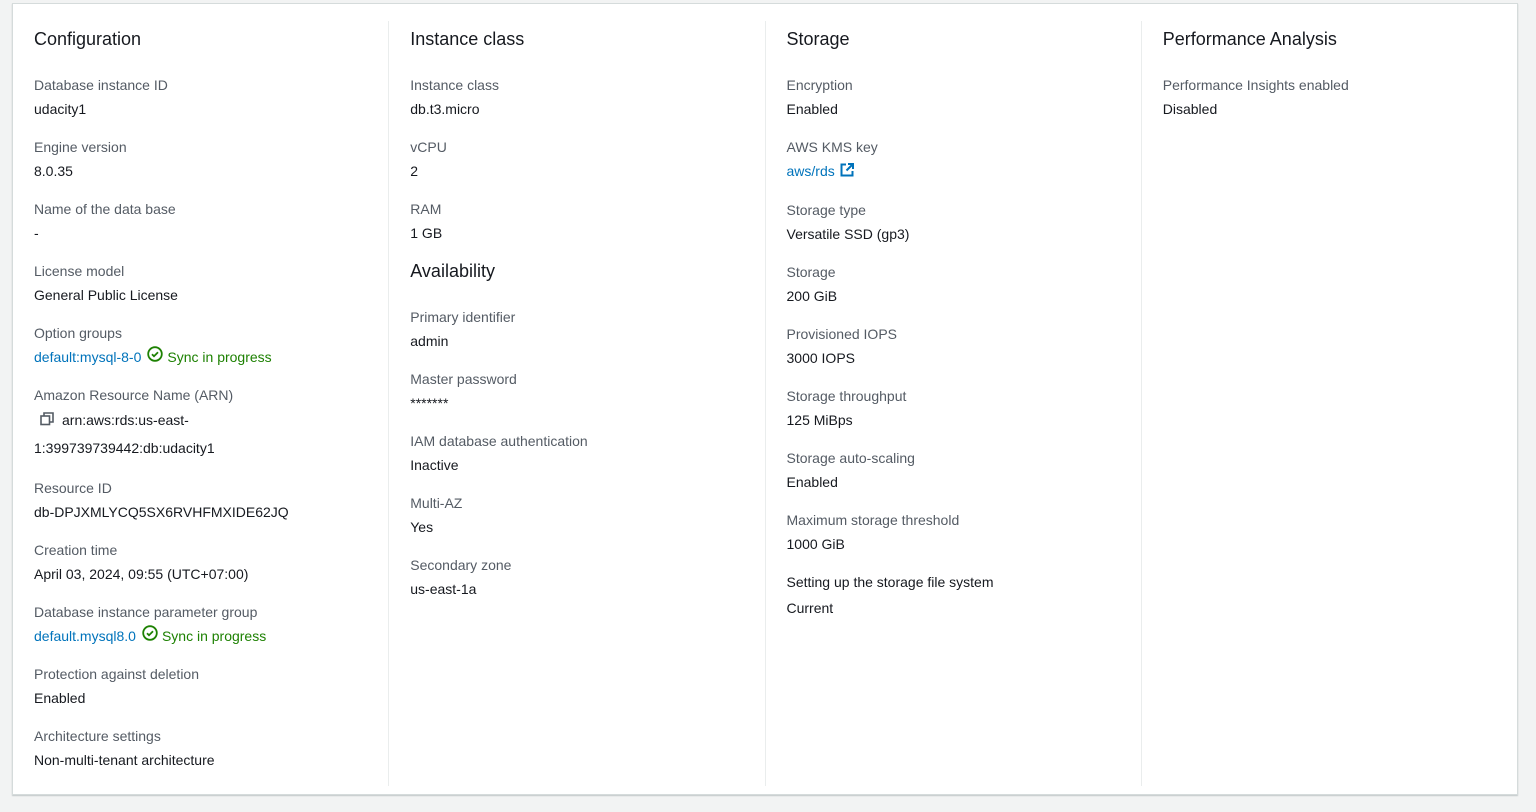 This screenshot has width=1536, height=812. What do you see at coordinates (577, 577) in the screenshot?
I see `field-secondary-zone: Secondary zone us-east-1a` at bounding box center [577, 577].